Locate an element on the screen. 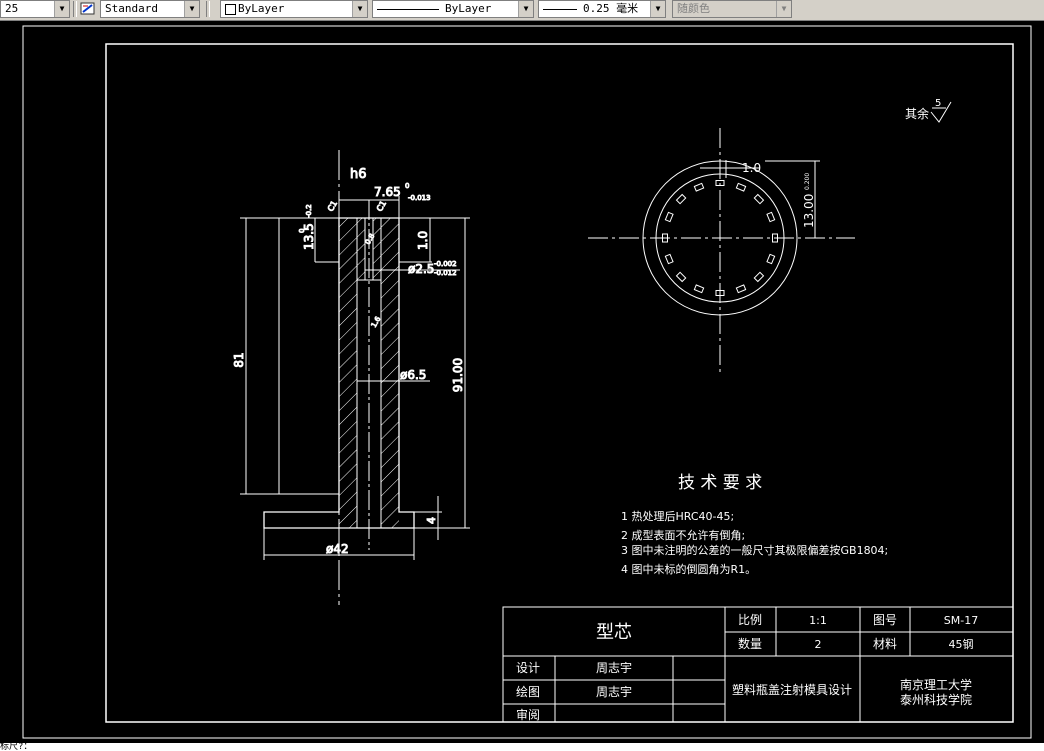 The image size is (1044, 751). tech-req-item-4: 4 图中未标的倒圆角为R1。 is located at coordinates (688, 569).